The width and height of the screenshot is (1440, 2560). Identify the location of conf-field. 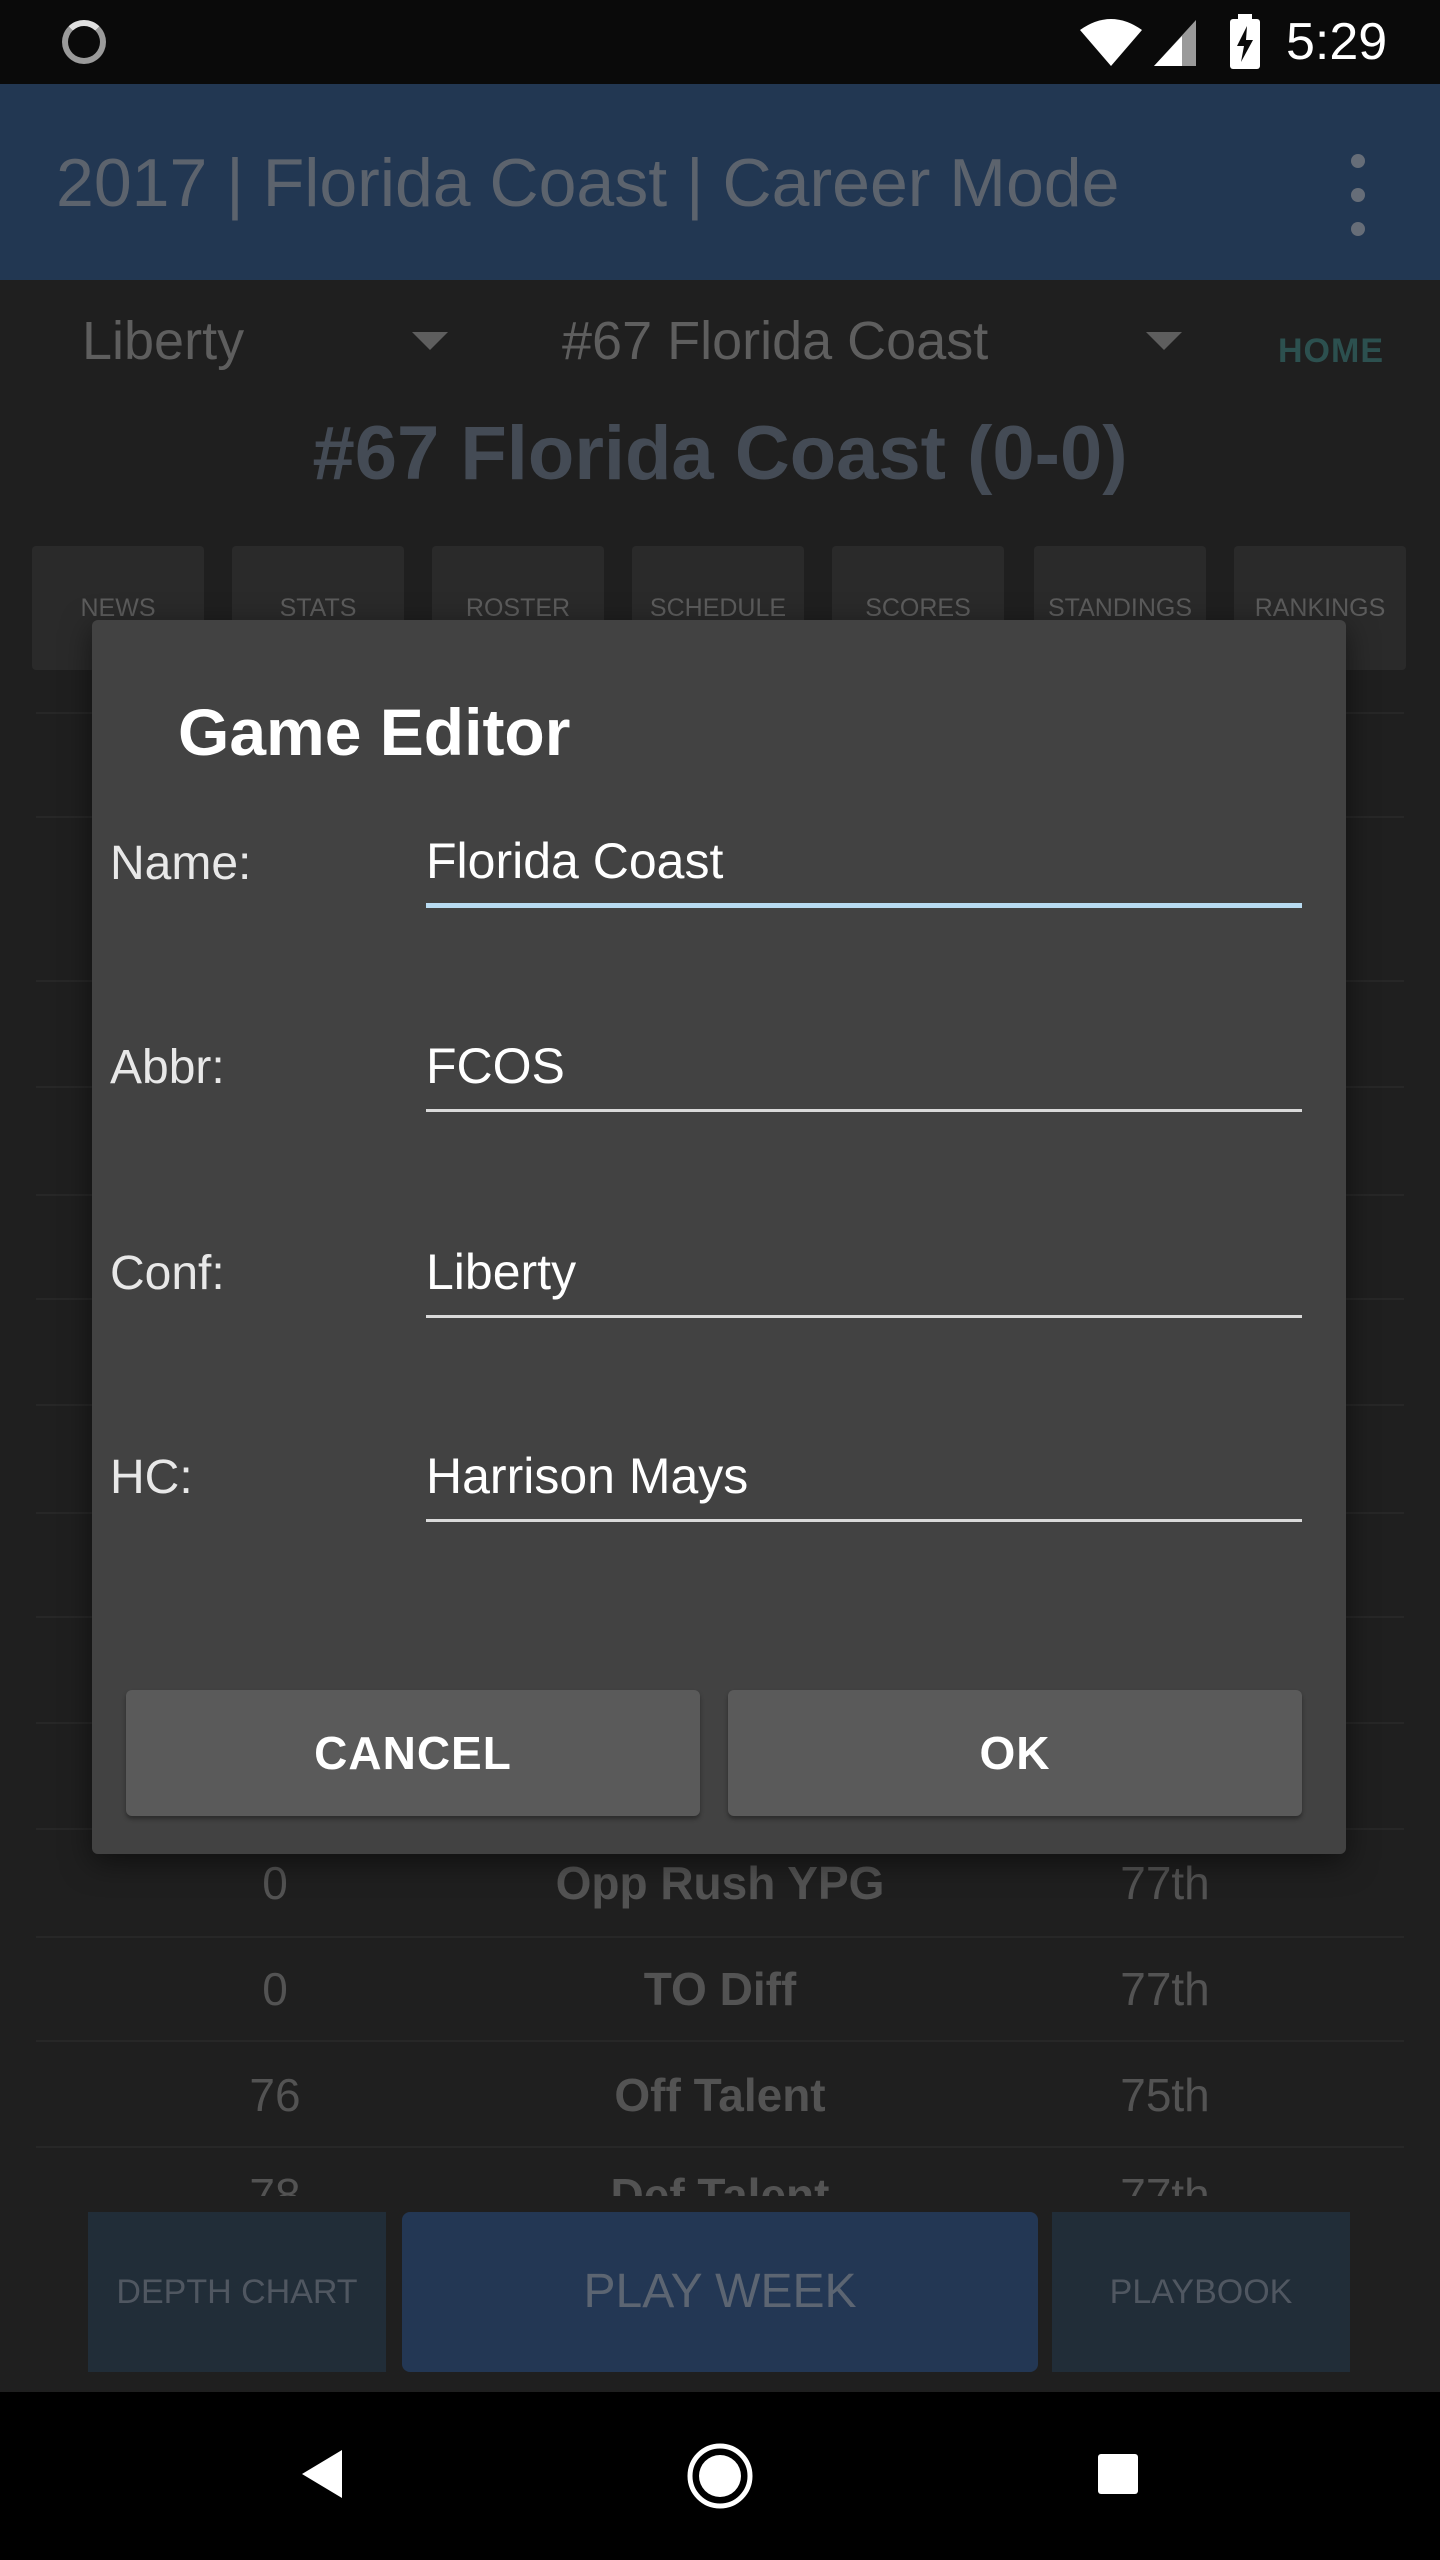
(864, 1273).